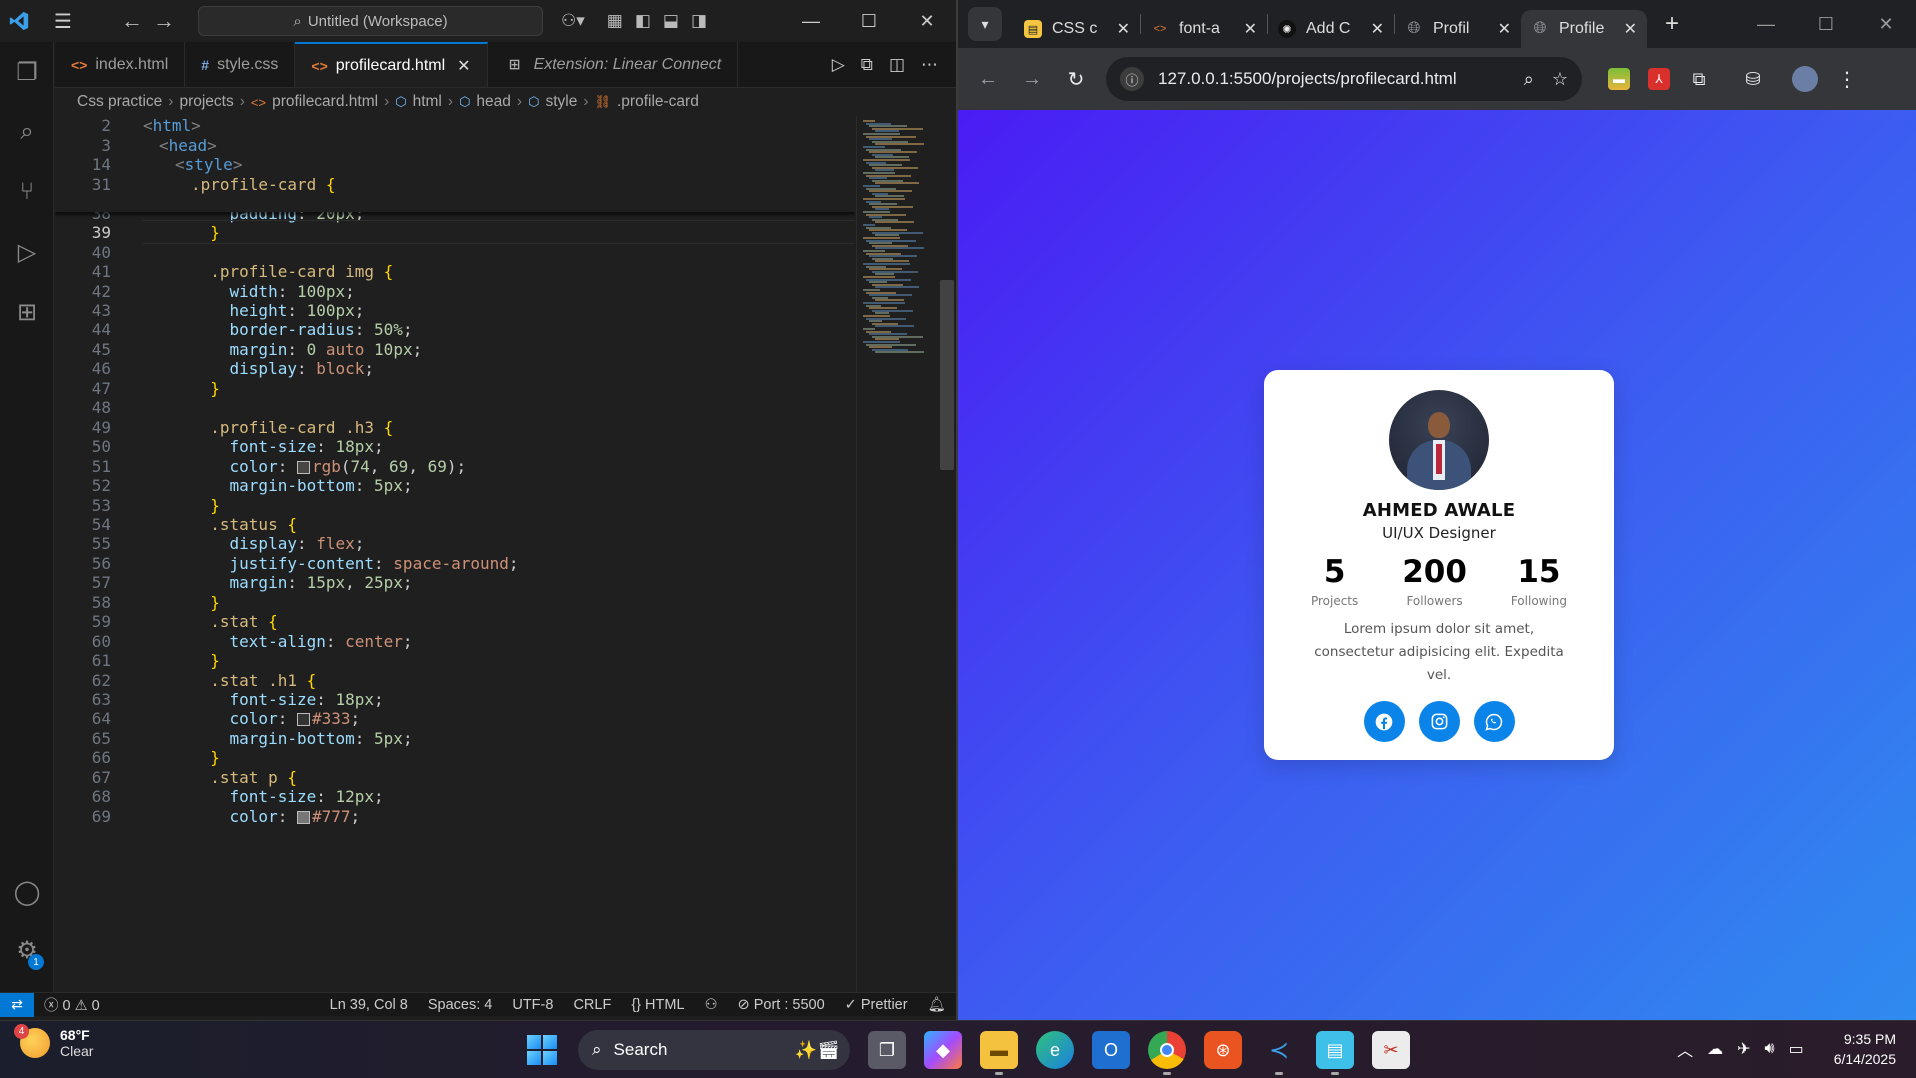  What do you see at coordinates (573, 21) in the screenshot?
I see `copilot-icon: ⚇▾` at bounding box center [573, 21].